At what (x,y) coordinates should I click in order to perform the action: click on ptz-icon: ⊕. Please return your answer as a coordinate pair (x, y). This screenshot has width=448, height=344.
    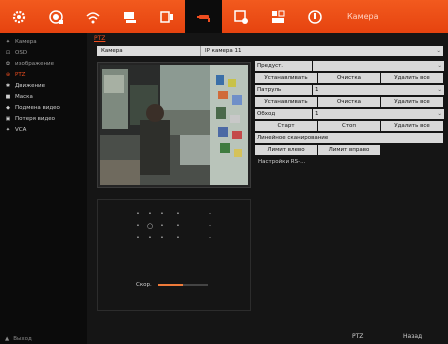
    Looking at the image, I should click on (8, 74).